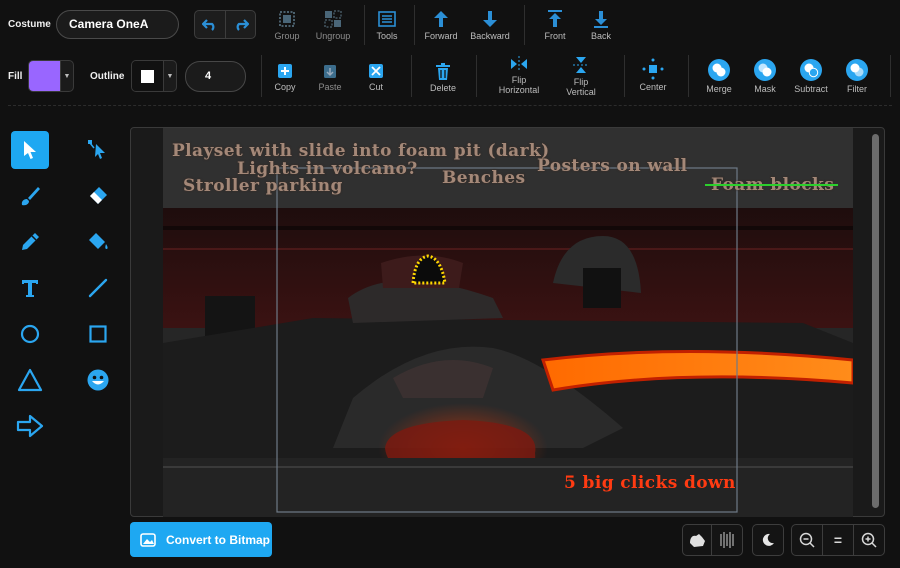  What do you see at coordinates (285, 87) in the screenshot?
I see `copy-label: Copy` at bounding box center [285, 87].